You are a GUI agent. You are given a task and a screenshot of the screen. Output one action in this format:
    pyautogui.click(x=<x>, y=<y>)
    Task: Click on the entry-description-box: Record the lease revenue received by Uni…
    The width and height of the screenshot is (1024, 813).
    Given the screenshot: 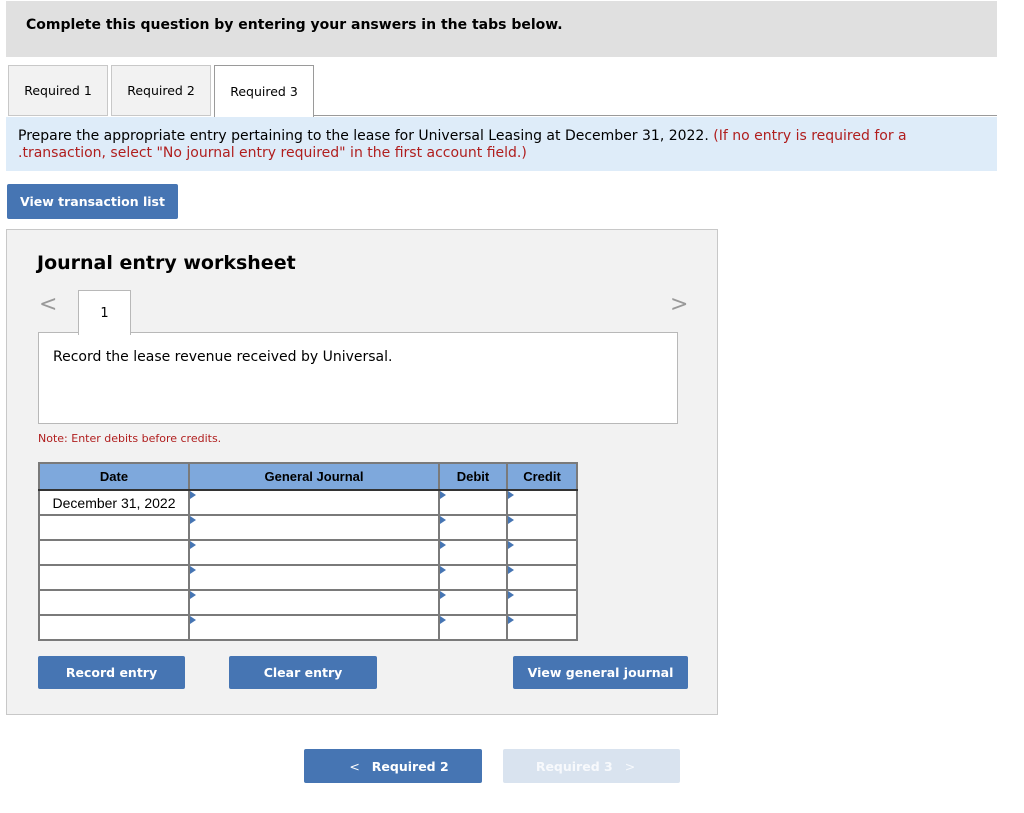 What is the action you would take?
    pyautogui.click(x=358, y=378)
    